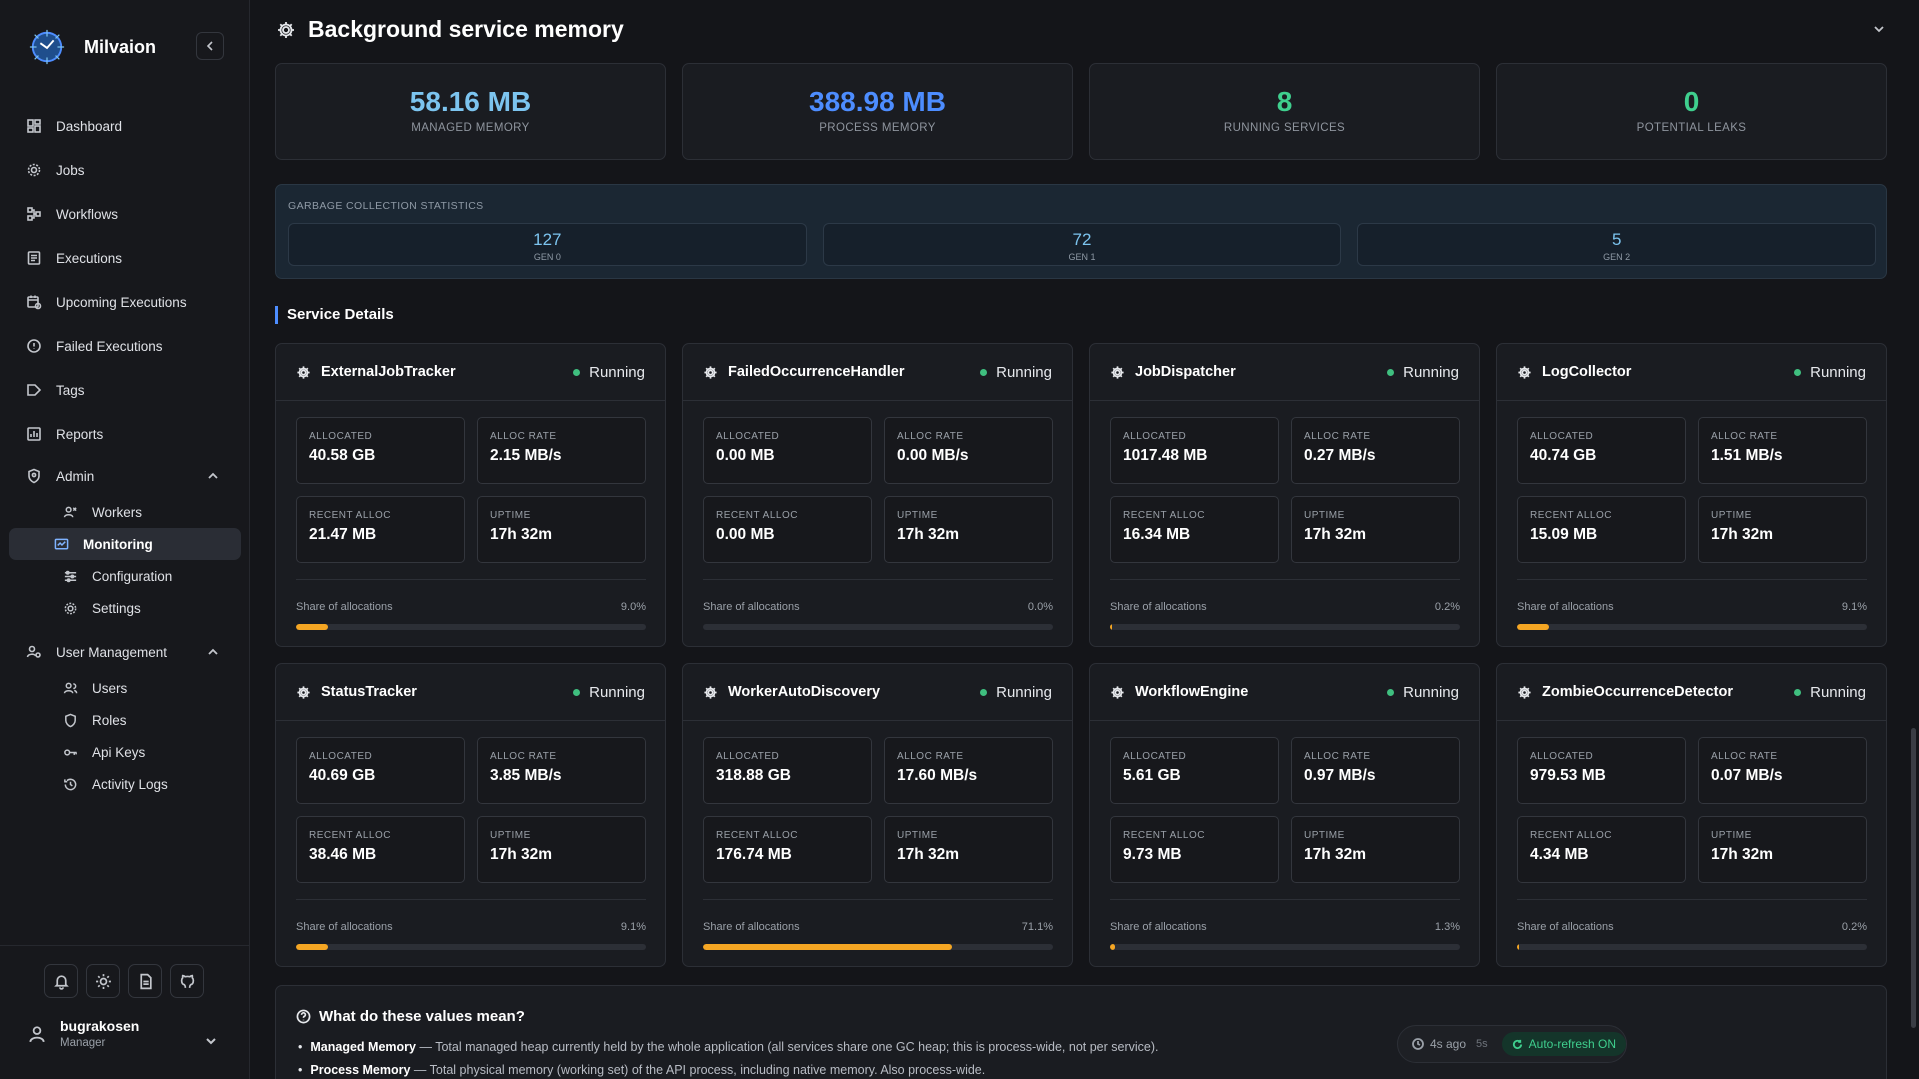 The image size is (1919, 1079). What do you see at coordinates (187, 981) in the screenshot?
I see `github-button` at bounding box center [187, 981].